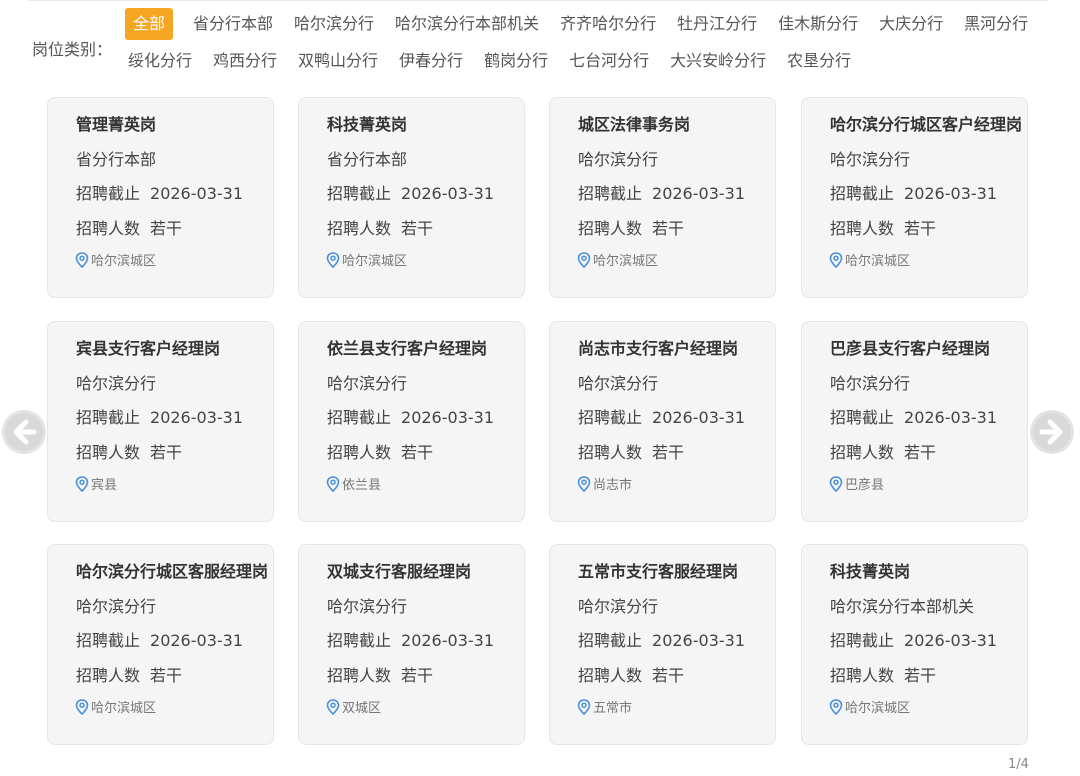 The width and height of the screenshot is (1080, 776). What do you see at coordinates (662, 421) in the screenshot?
I see `job-card: 尚志市支行客户经理岗 哈尔滨分行 招聘截止 2026-03-31 招聘人数 若干 尚志市` at bounding box center [662, 421].